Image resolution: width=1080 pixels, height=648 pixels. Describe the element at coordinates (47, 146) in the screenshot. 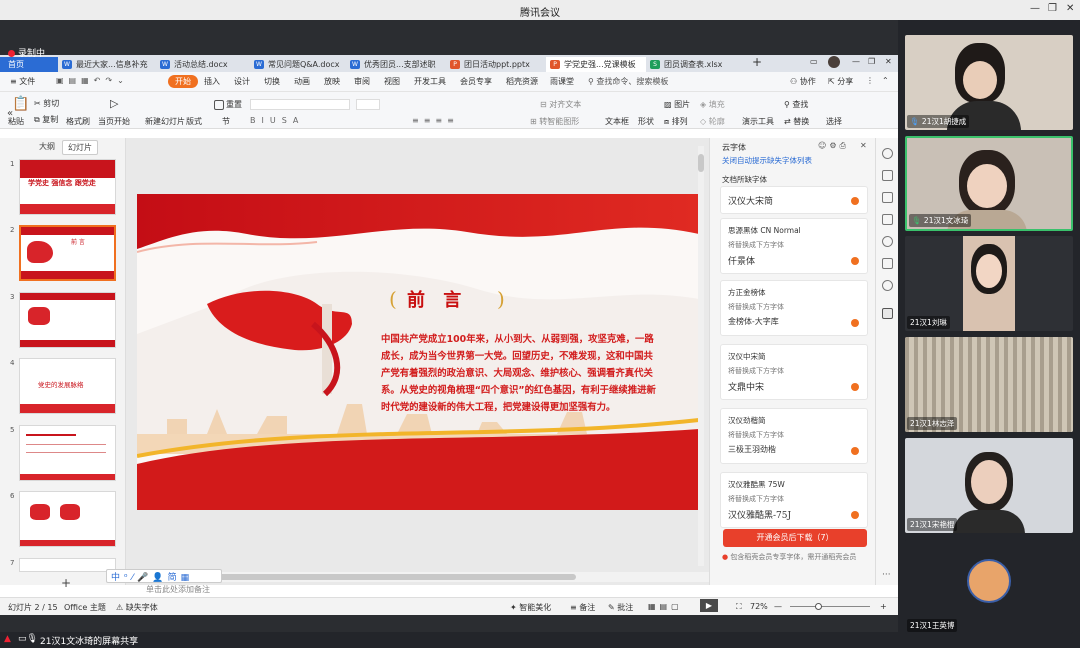

I see `tab-outline: 大纲` at that location.